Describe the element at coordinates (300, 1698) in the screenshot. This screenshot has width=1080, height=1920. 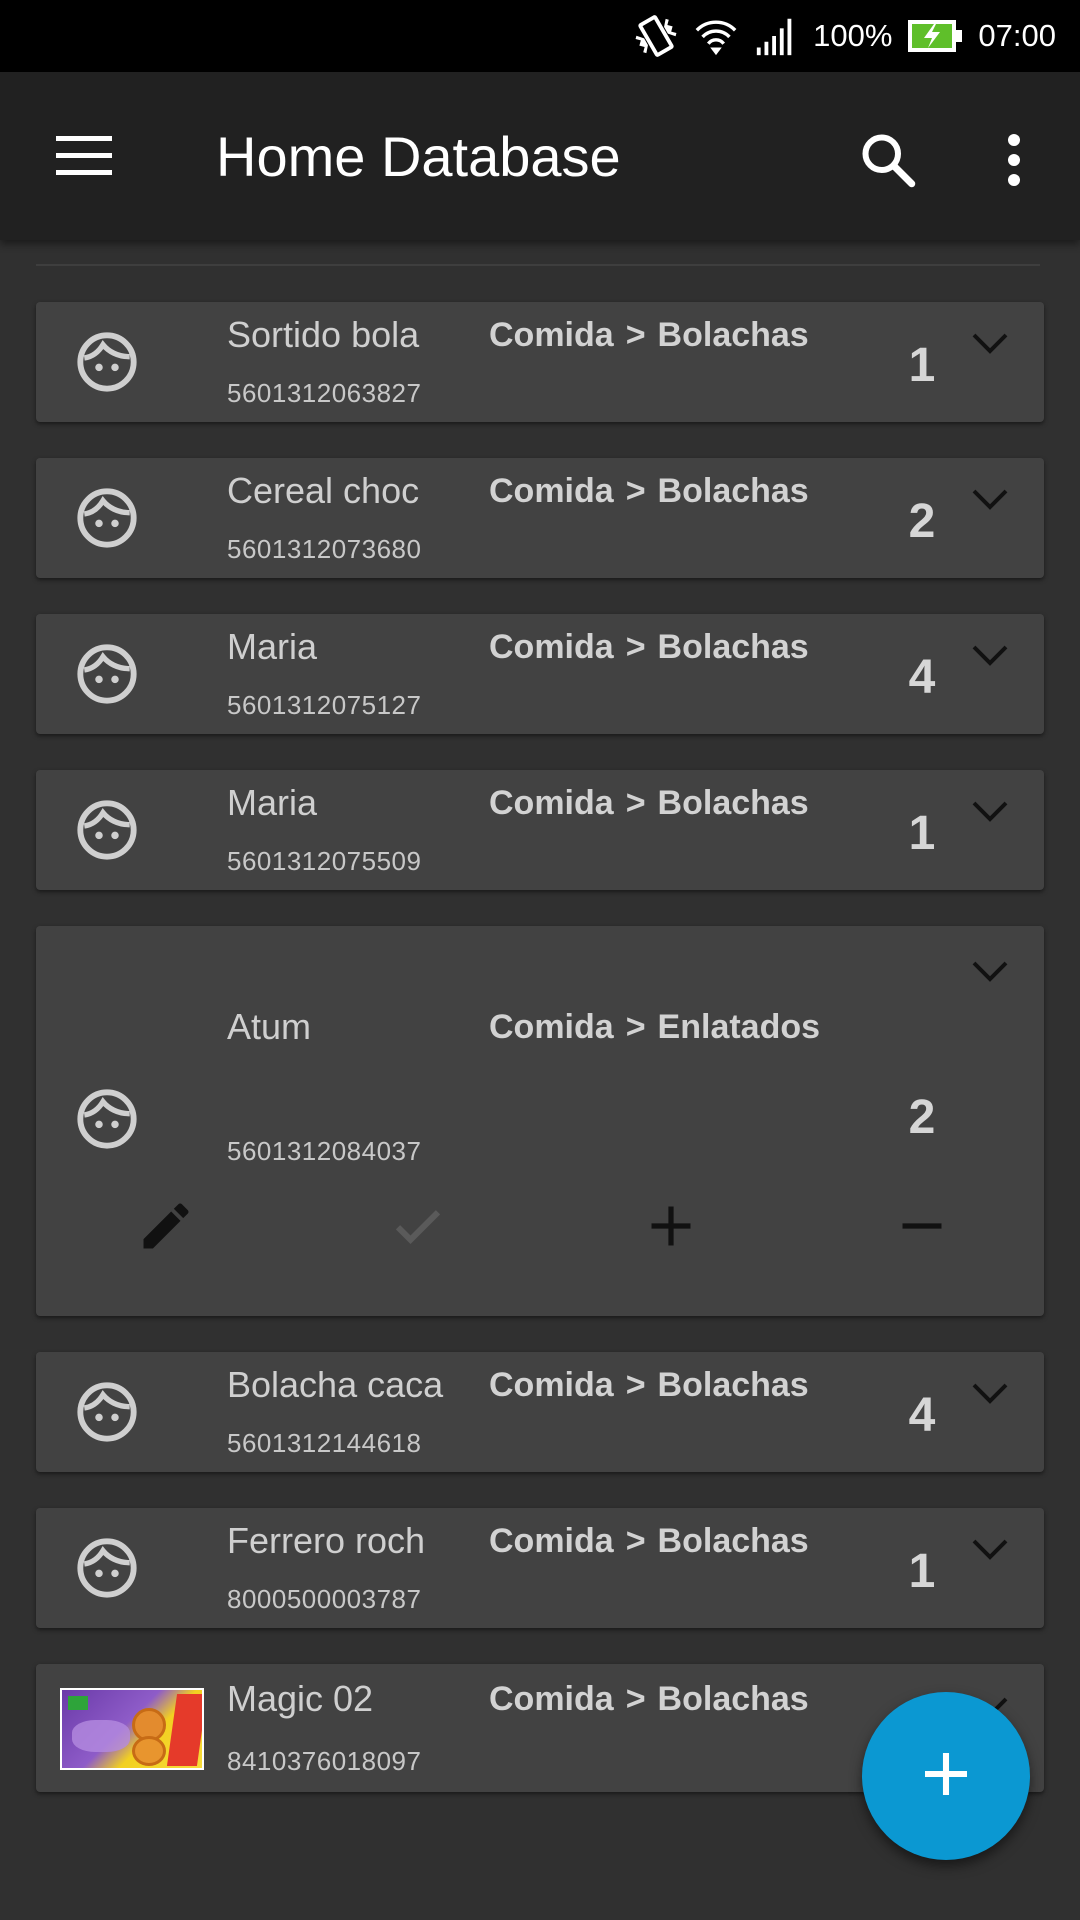
I see `item-name: Magic 02` at that location.